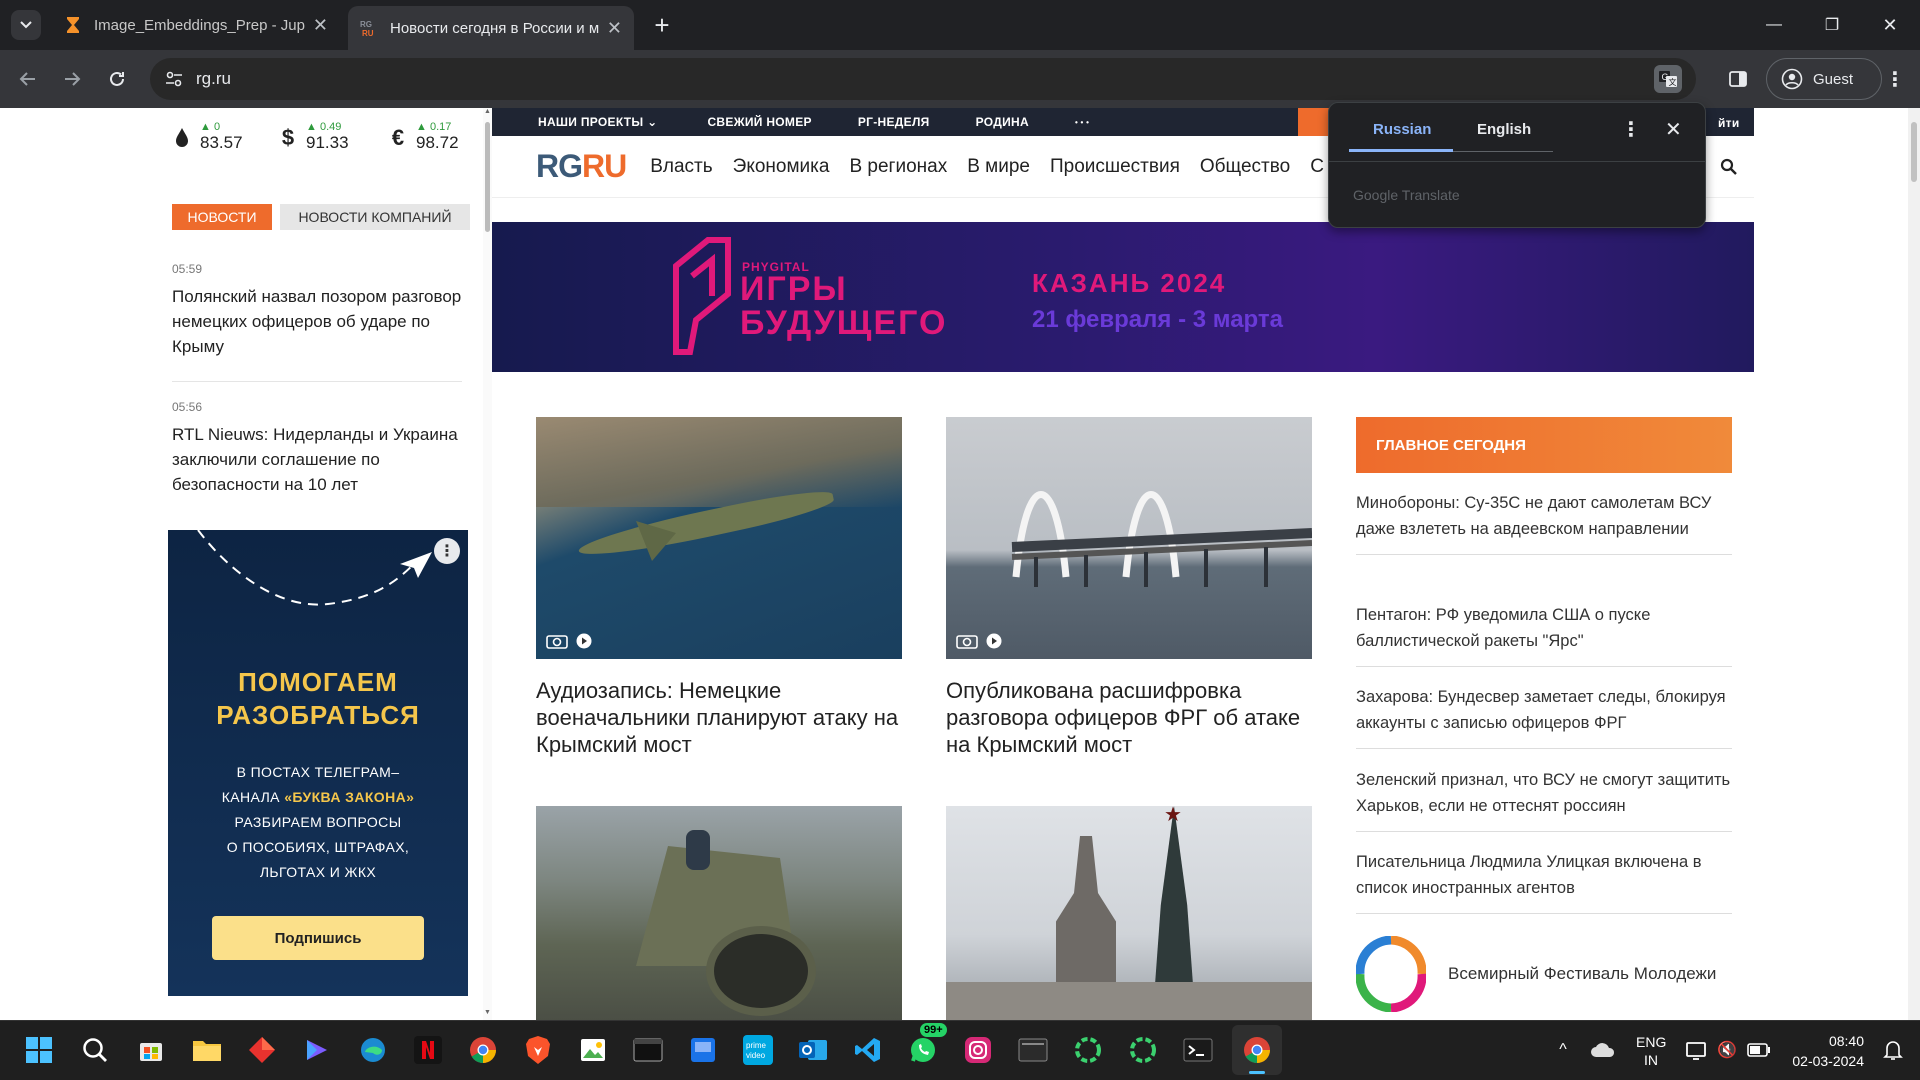  I want to click on menu-item-more: С, so click(1317, 167).